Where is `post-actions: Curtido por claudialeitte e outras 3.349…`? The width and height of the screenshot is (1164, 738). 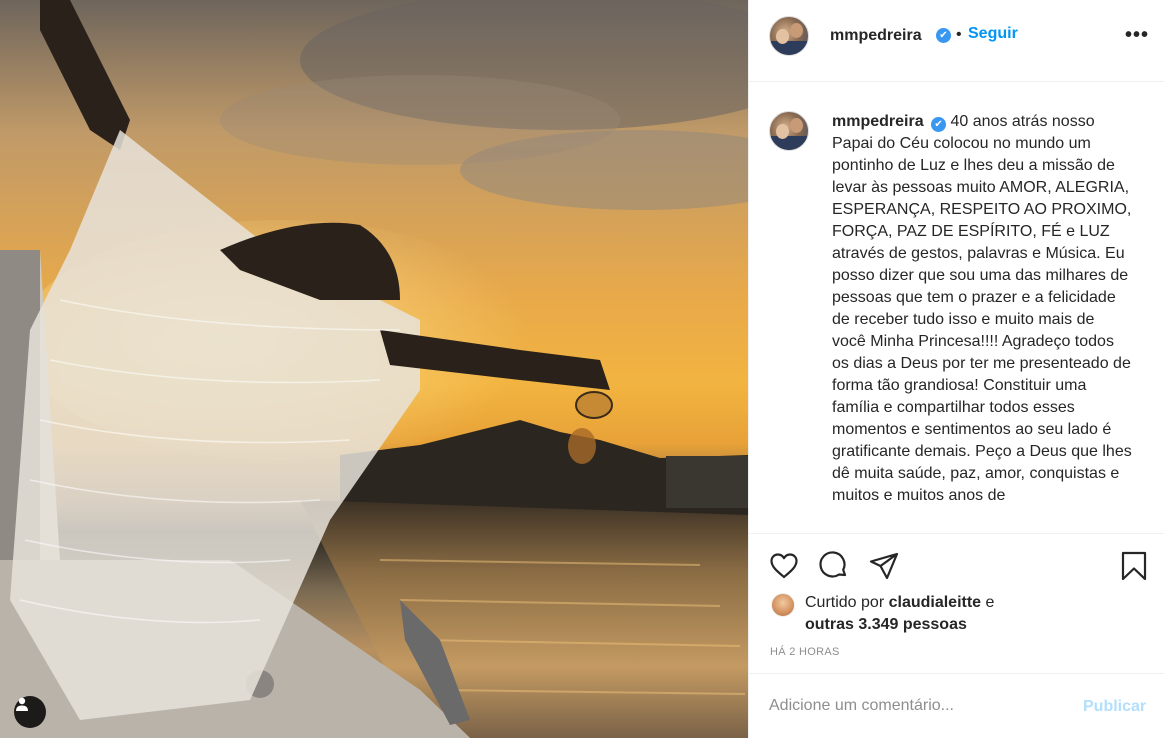
post-actions: Curtido por claudialeitte e outras 3.349… is located at coordinates (956, 599).